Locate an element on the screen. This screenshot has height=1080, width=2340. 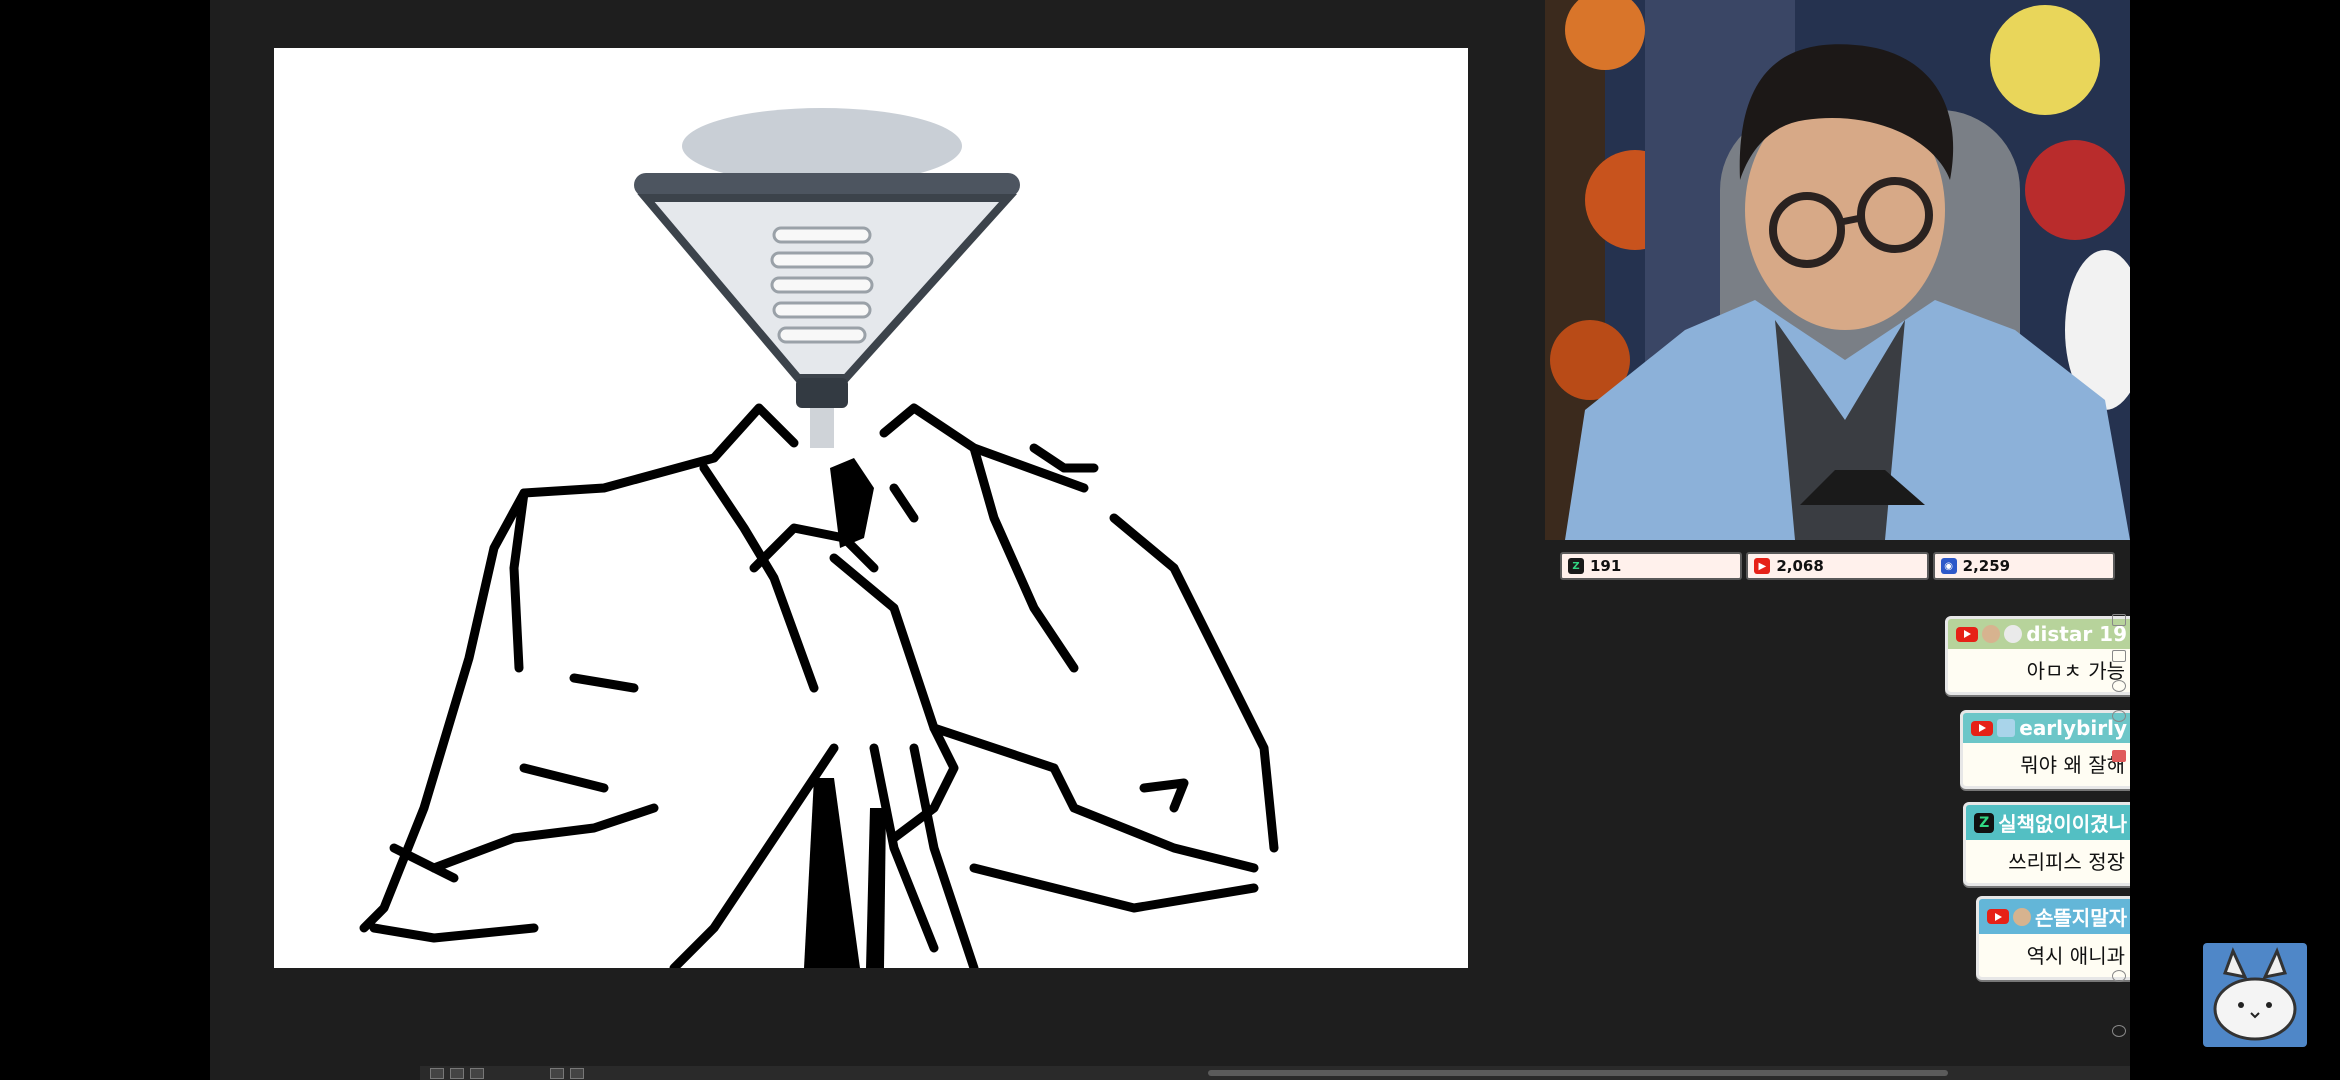
stat-youtube: ▶ 2,068 is located at coordinates (1837, 566).